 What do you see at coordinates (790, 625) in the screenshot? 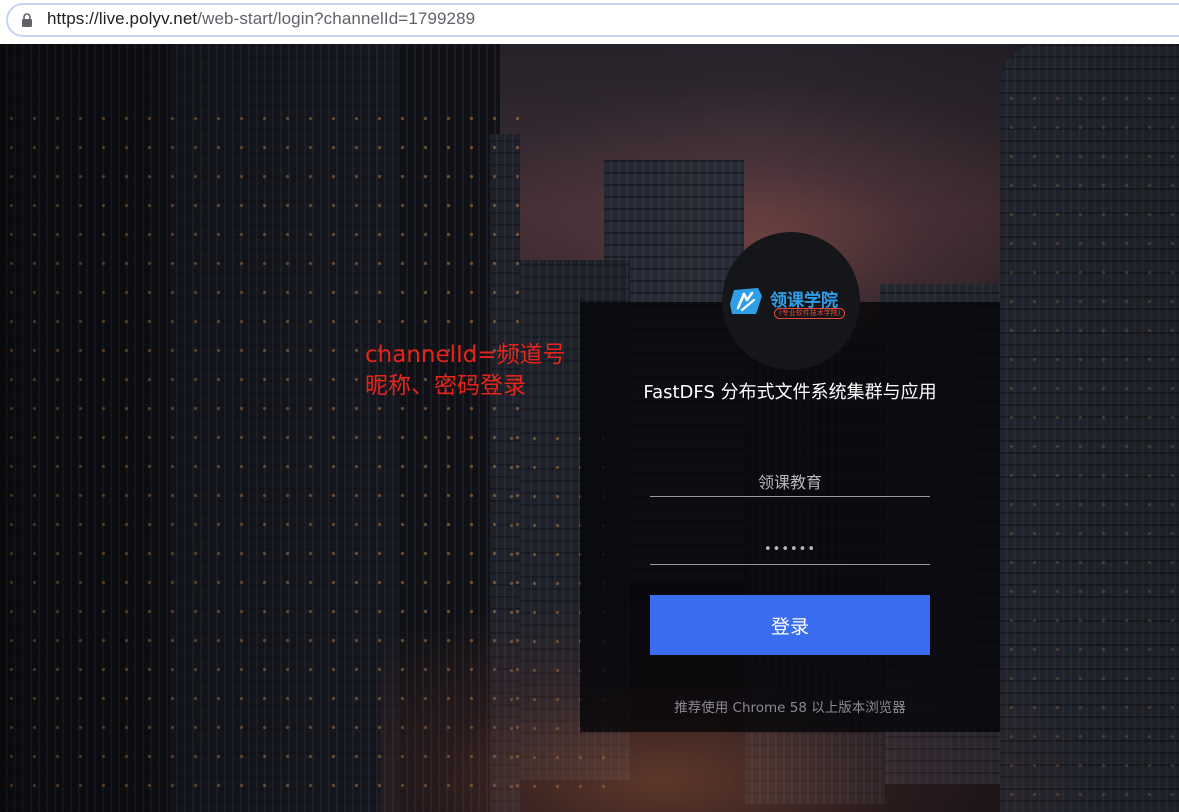
I see `login-button: 登录` at bounding box center [790, 625].